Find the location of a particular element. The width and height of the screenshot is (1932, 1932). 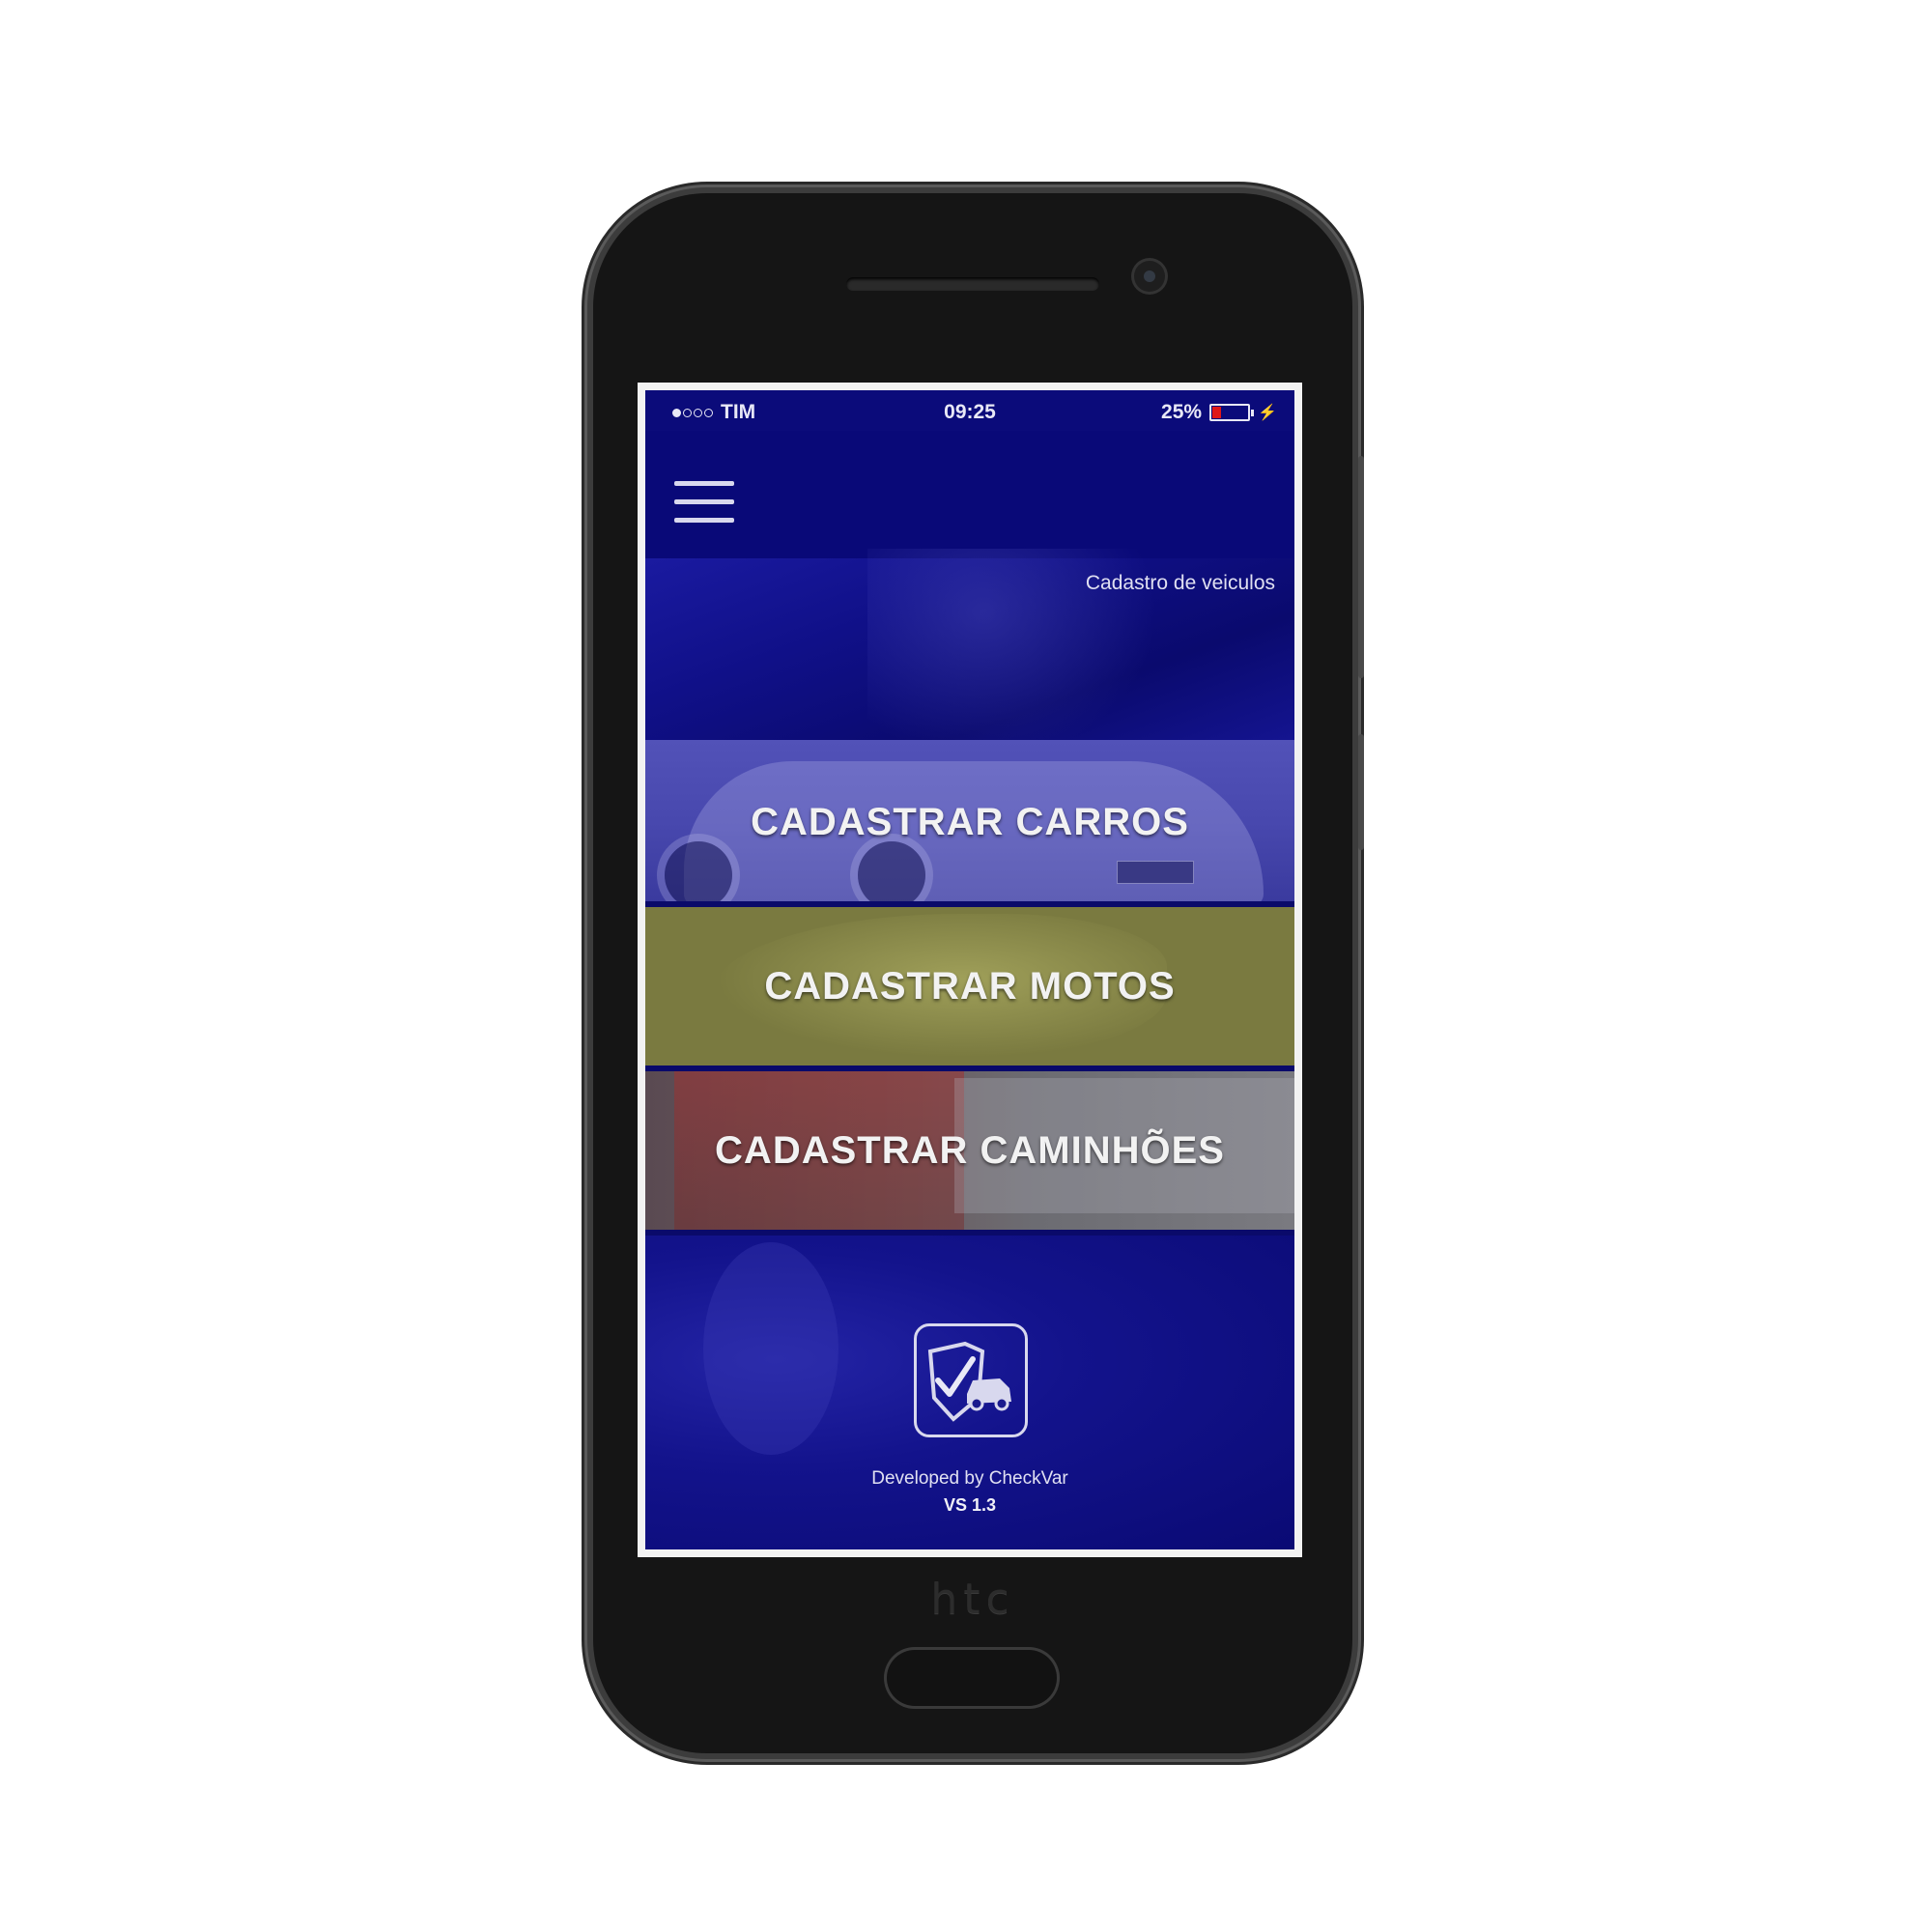

register-motorcycles-button: CADASTRAR MOTOS is located at coordinates (969, 986).